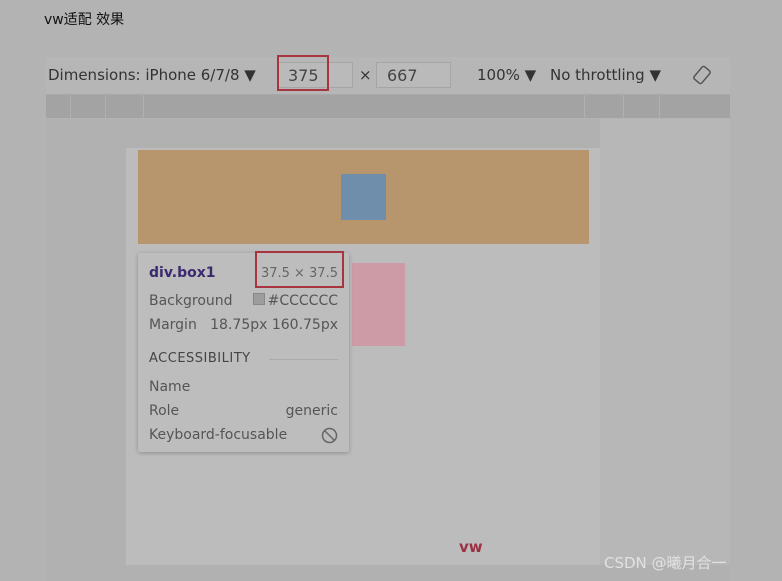 The height and width of the screenshot is (581, 782). What do you see at coordinates (311, 411) in the screenshot?
I see `role-value: generic` at bounding box center [311, 411].